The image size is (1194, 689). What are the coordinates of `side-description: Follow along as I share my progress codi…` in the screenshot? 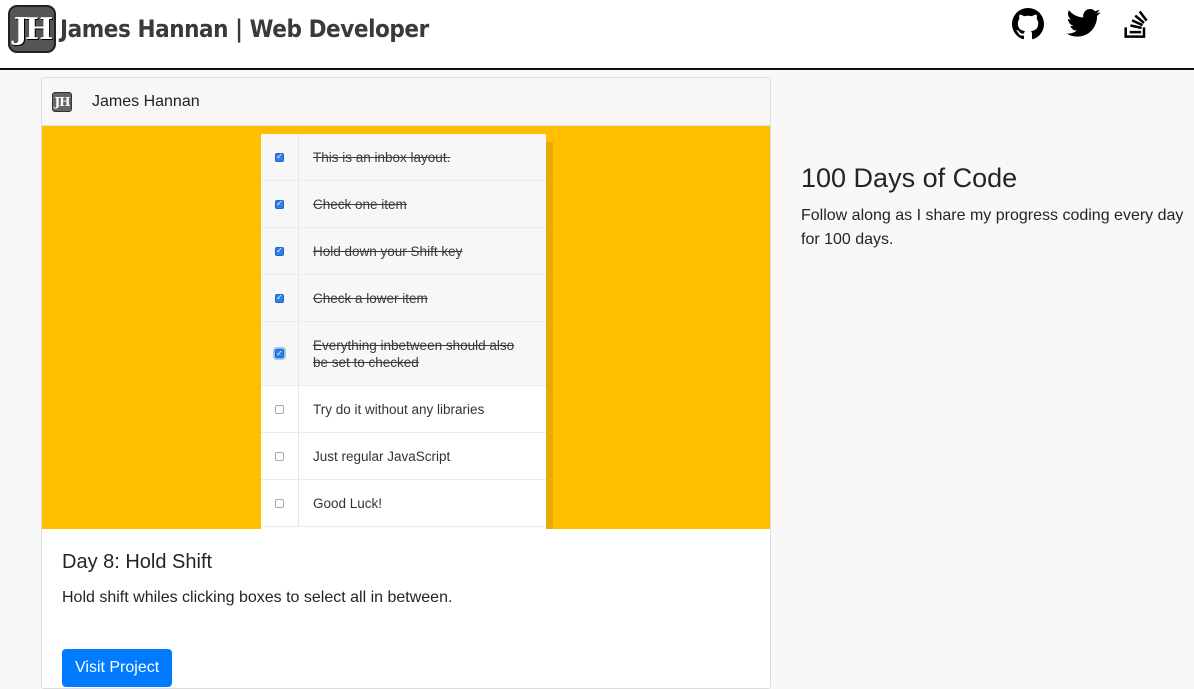 It's located at (992, 227).